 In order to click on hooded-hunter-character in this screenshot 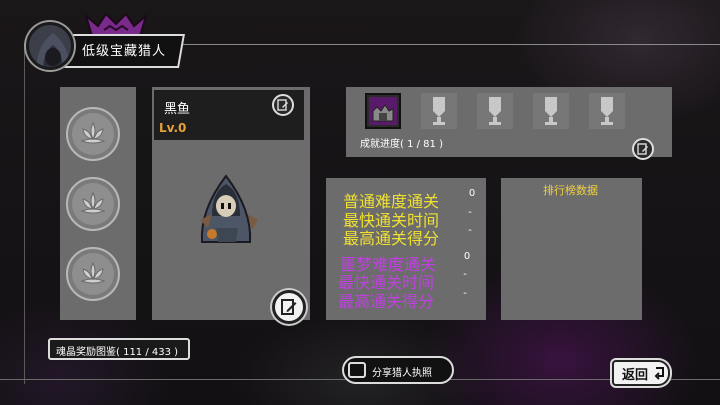, I will do `click(229, 208)`.